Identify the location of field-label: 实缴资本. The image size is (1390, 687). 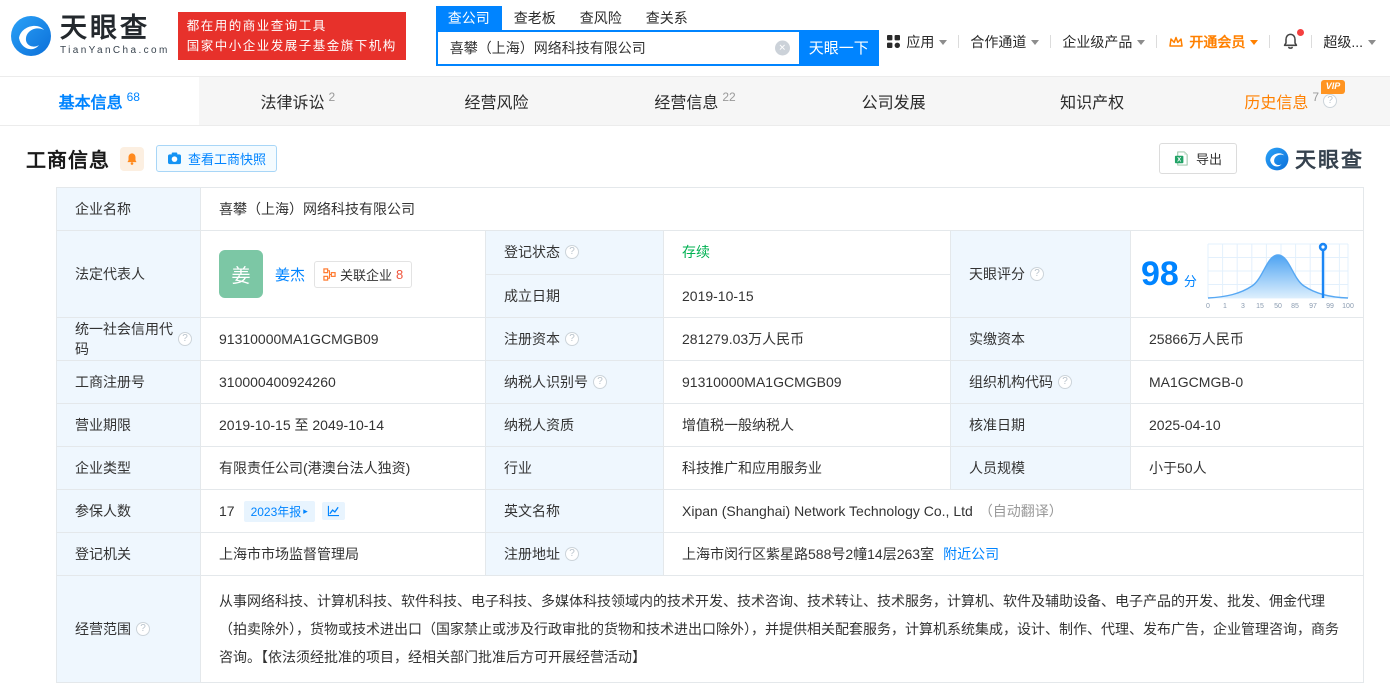
(1041, 339).